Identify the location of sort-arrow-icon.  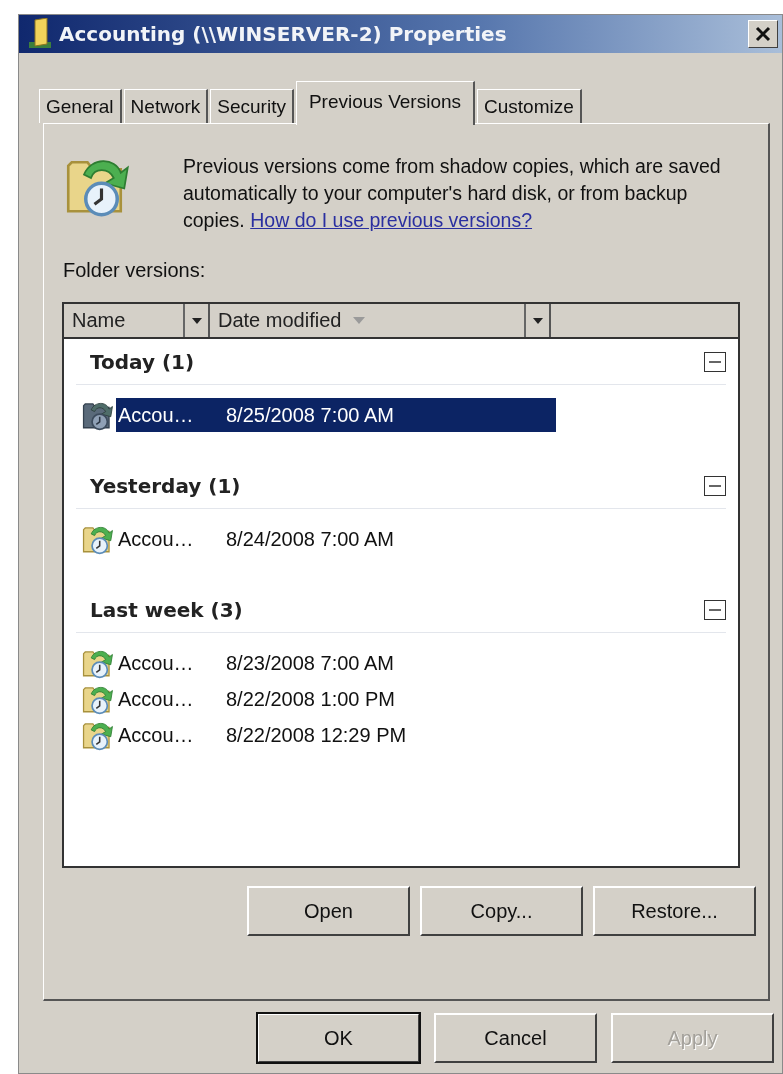
(359, 320).